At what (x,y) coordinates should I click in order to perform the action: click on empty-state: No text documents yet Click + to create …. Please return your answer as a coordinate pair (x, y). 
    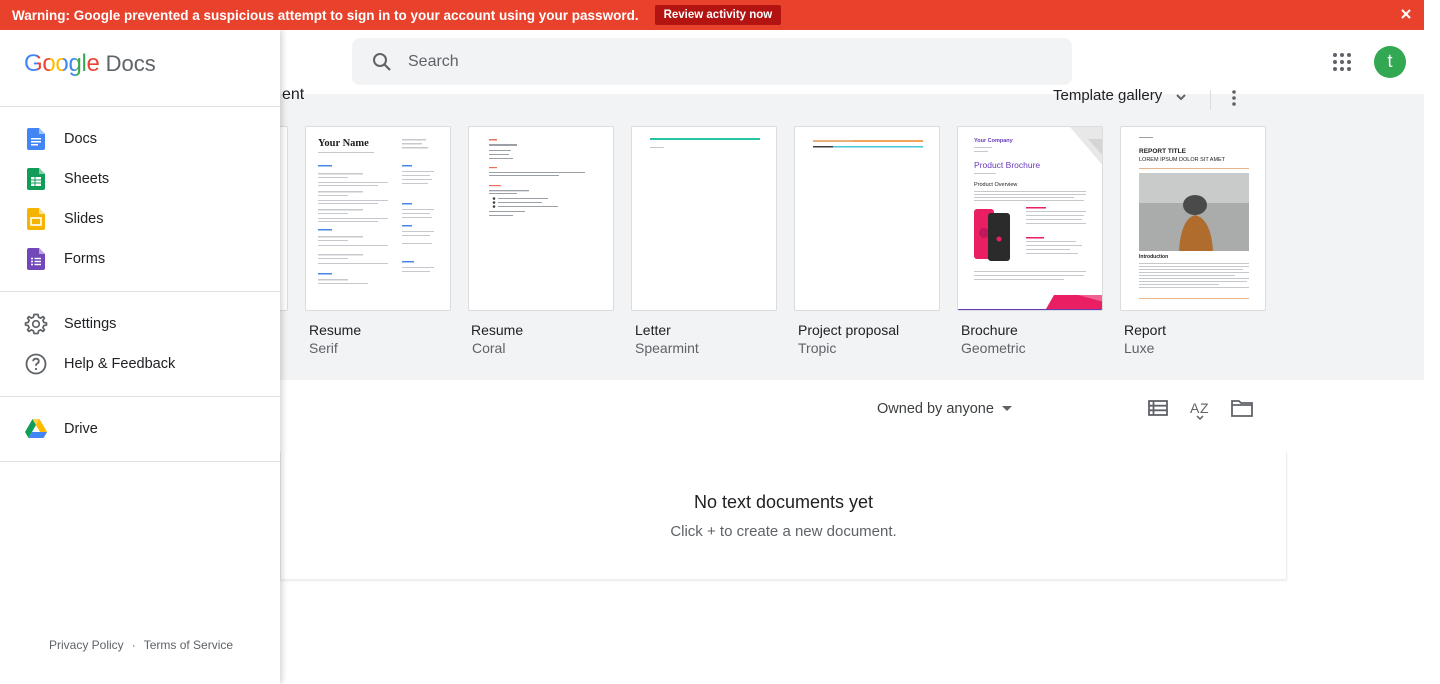
    Looking at the image, I should click on (783, 516).